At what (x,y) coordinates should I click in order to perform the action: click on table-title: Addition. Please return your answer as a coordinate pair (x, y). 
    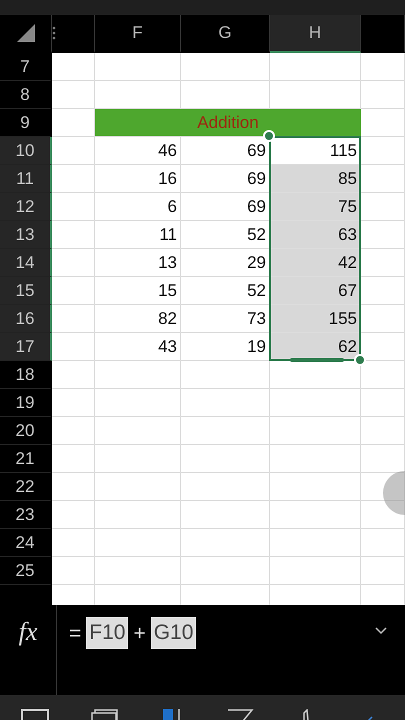
    Looking at the image, I should click on (228, 123).